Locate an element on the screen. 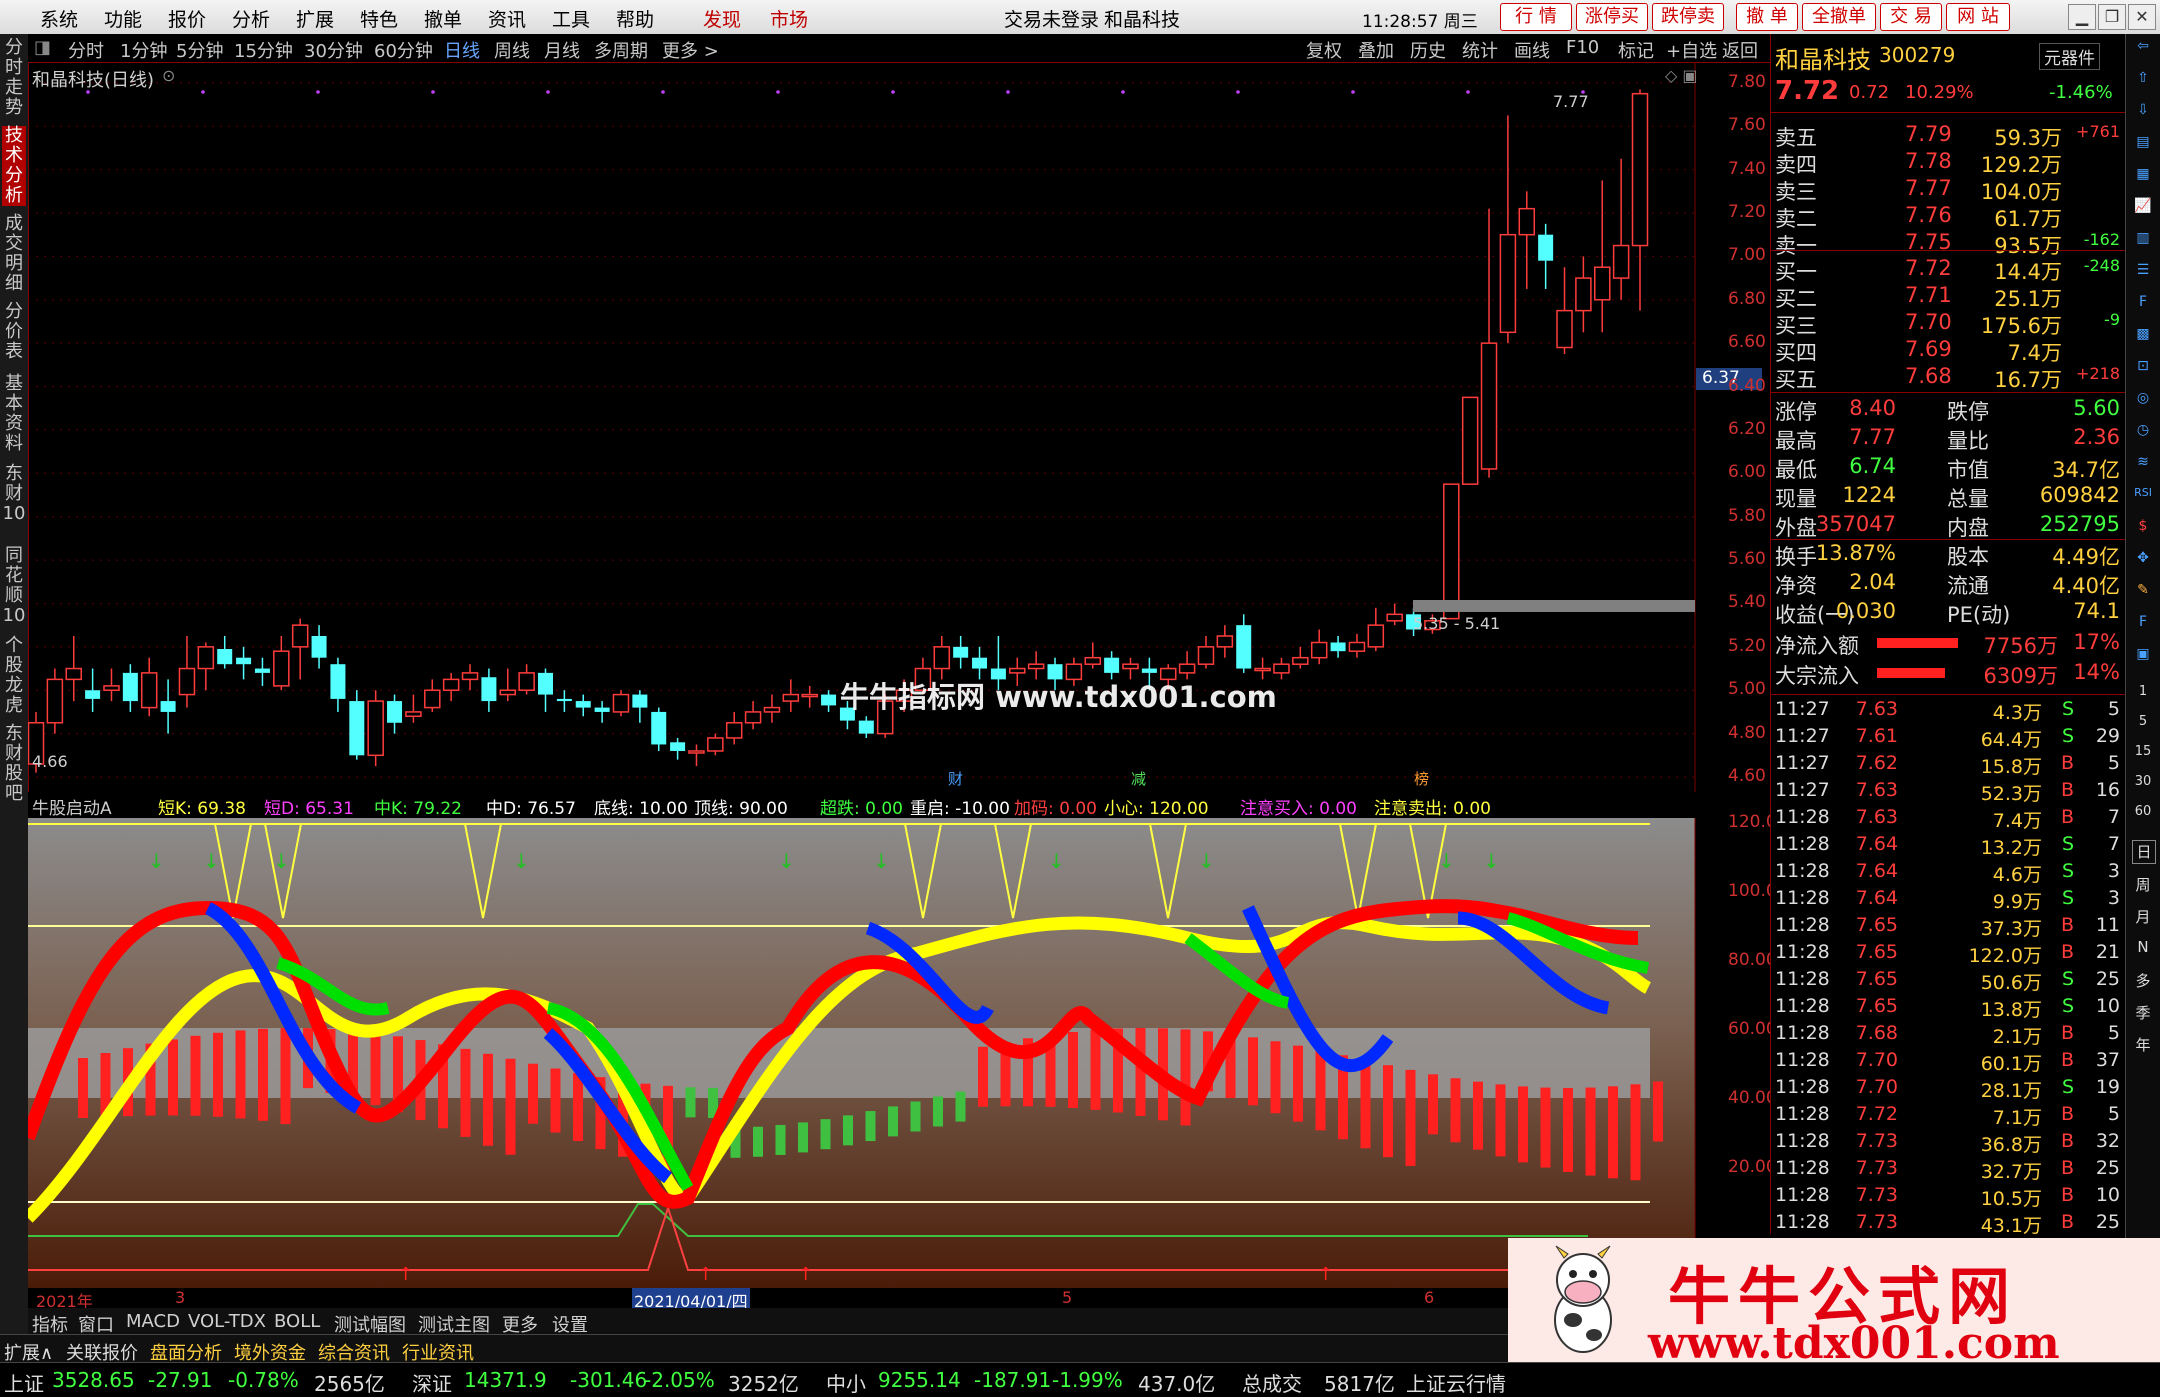  period-15min: 15分钟 is located at coordinates (263, 50).